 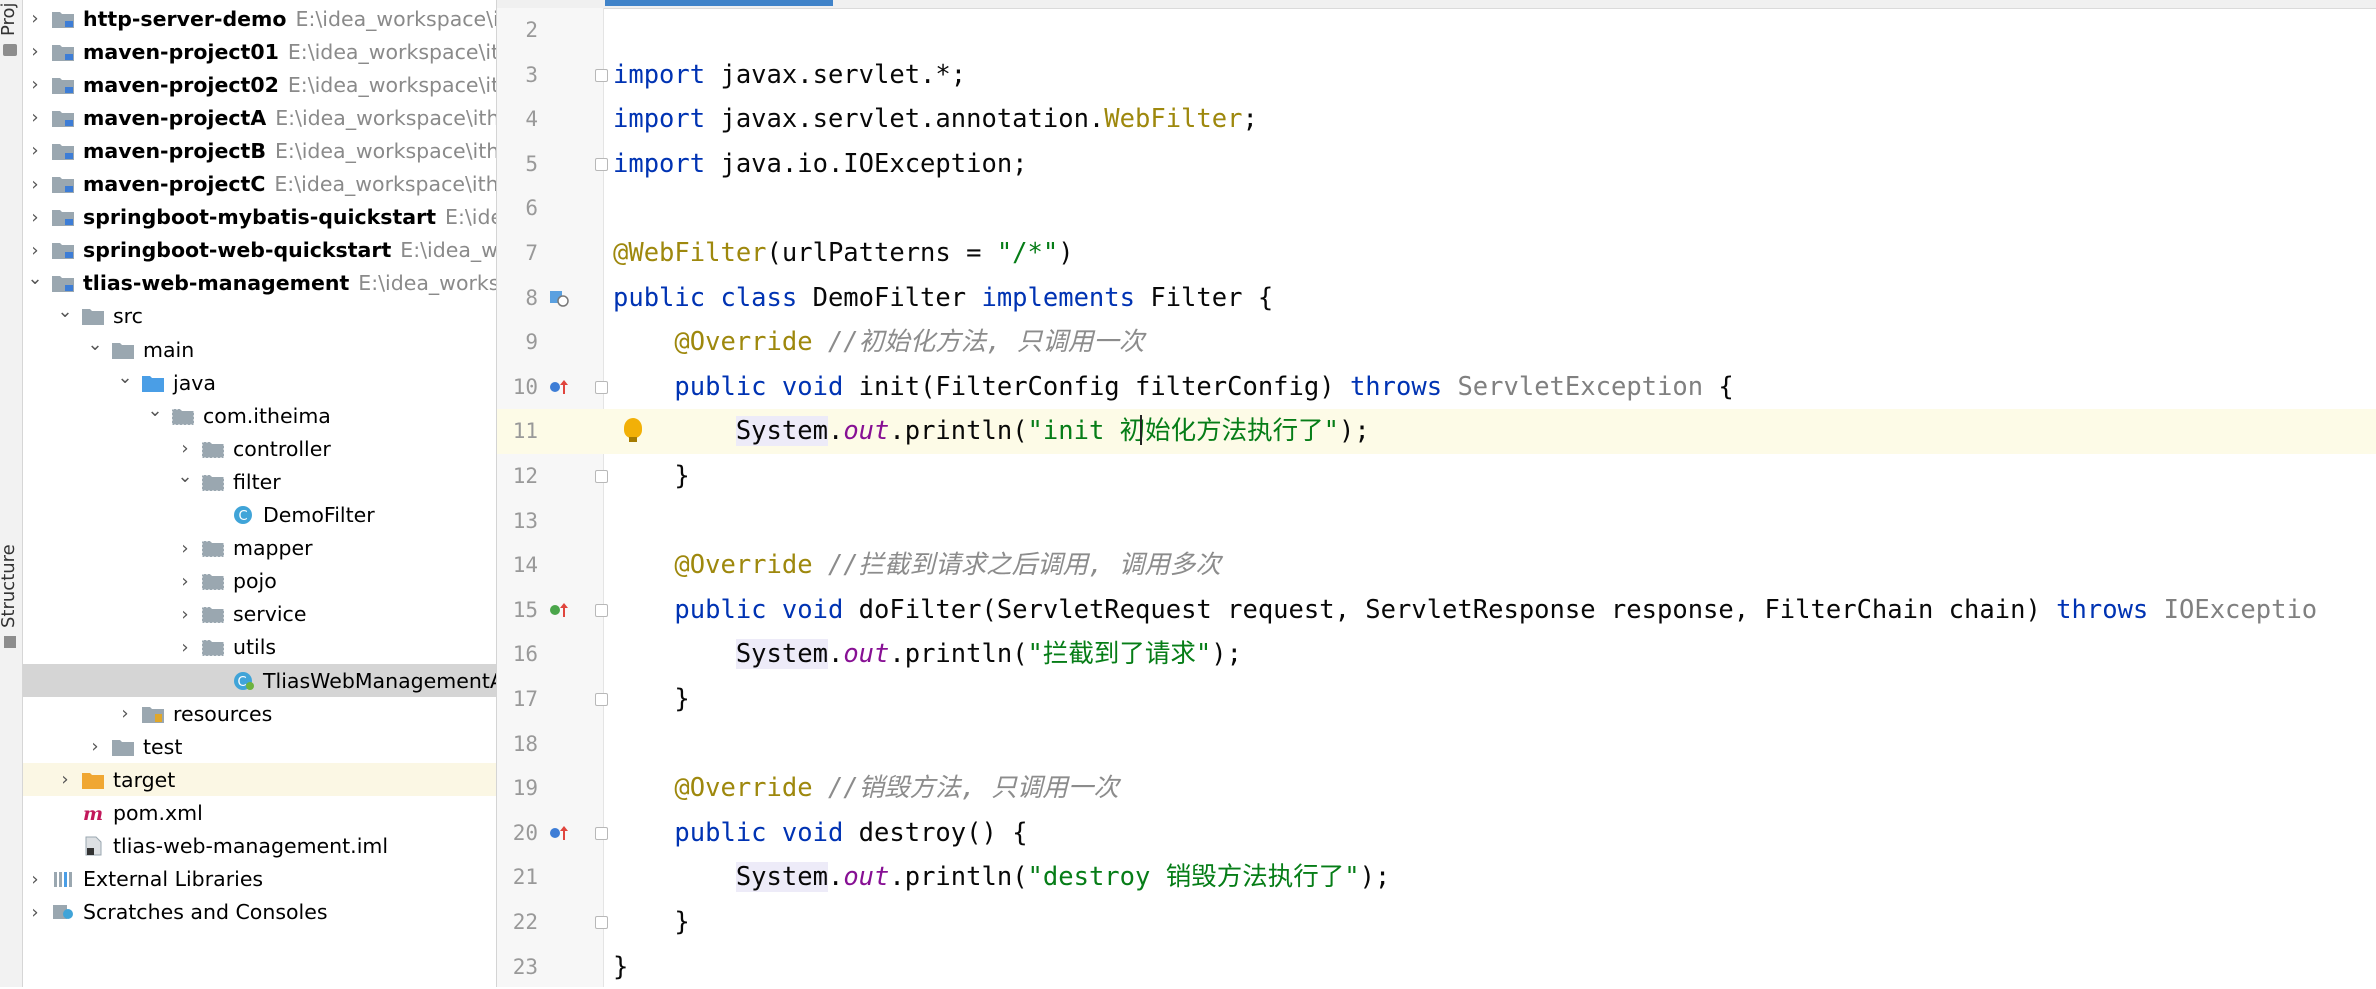 What do you see at coordinates (251, 846) in the screenshot?
I see `tree-item-label: tlias-web-management.iml` at bounding box center [251, 846].